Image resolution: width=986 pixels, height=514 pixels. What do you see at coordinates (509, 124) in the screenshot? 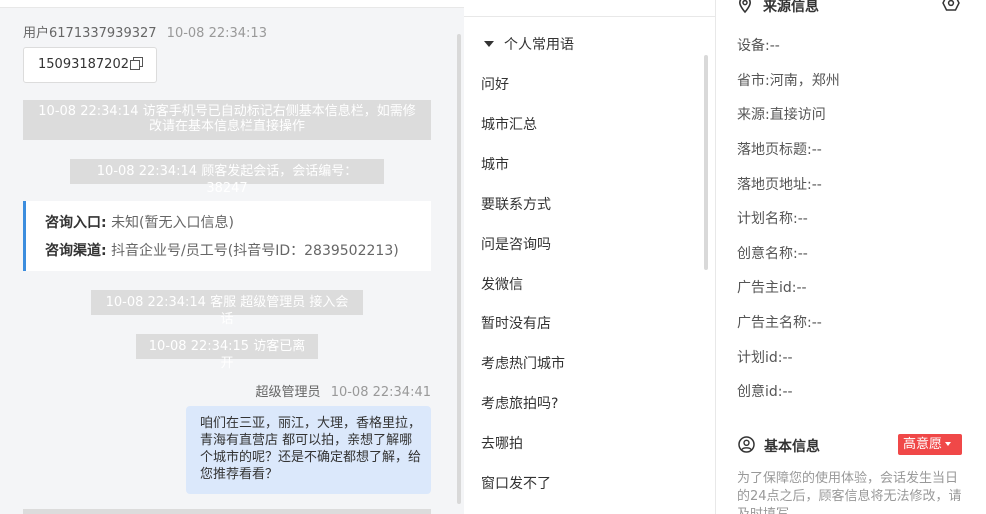
I see `phrase-item: 城市汇总` at bounding box center [509, 124].